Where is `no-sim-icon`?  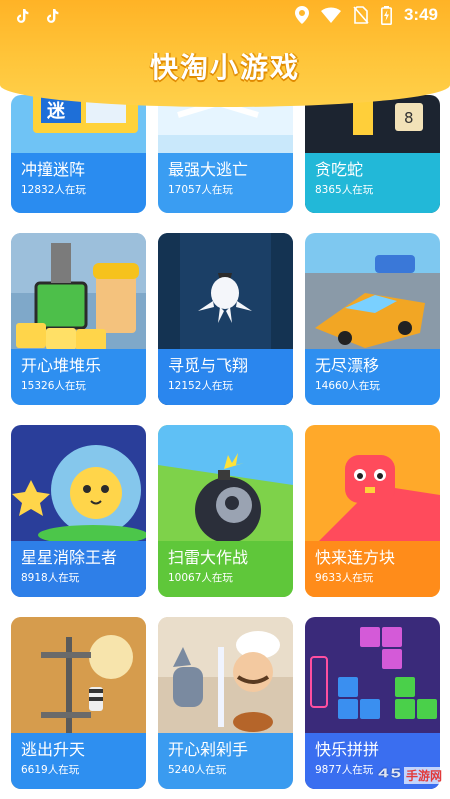 no-sim-icon is located at coordinates (361, 15).